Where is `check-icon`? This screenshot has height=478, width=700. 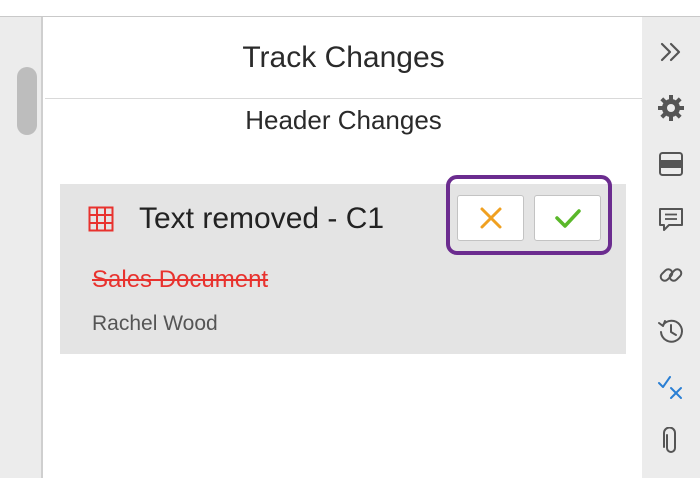 check-icon is located at coordinates (567, 218).